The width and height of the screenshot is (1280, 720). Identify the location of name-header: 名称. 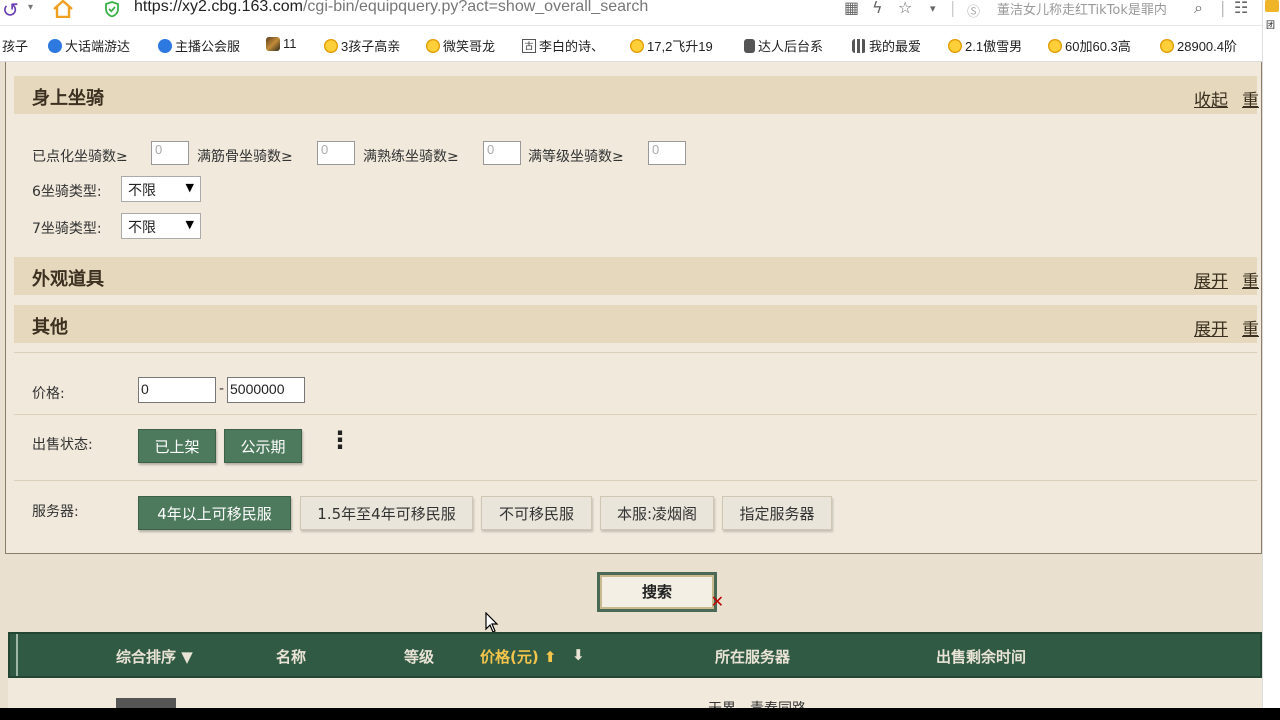
(291, 657).